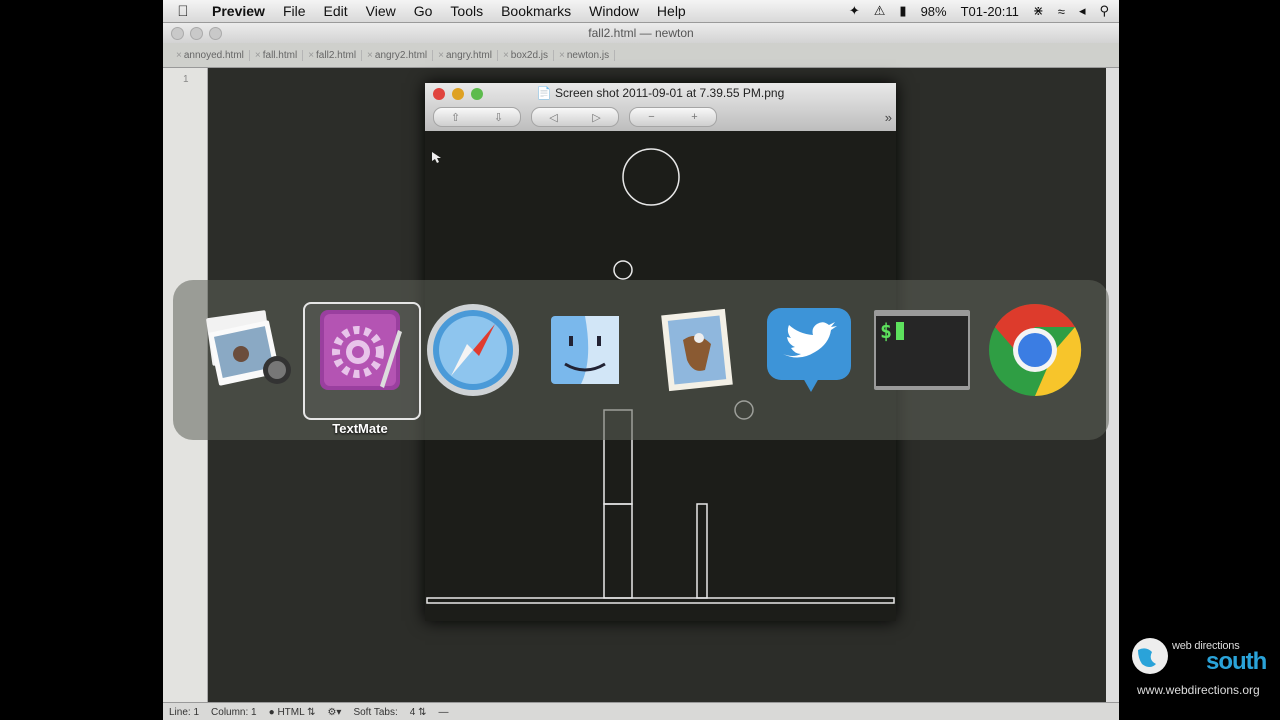 This screenshot has width=1280, height=720. Describe the element at coordinates (418, 712) in the screenshot. I see `soft-tabs-select: 4 ⇅` at that location.